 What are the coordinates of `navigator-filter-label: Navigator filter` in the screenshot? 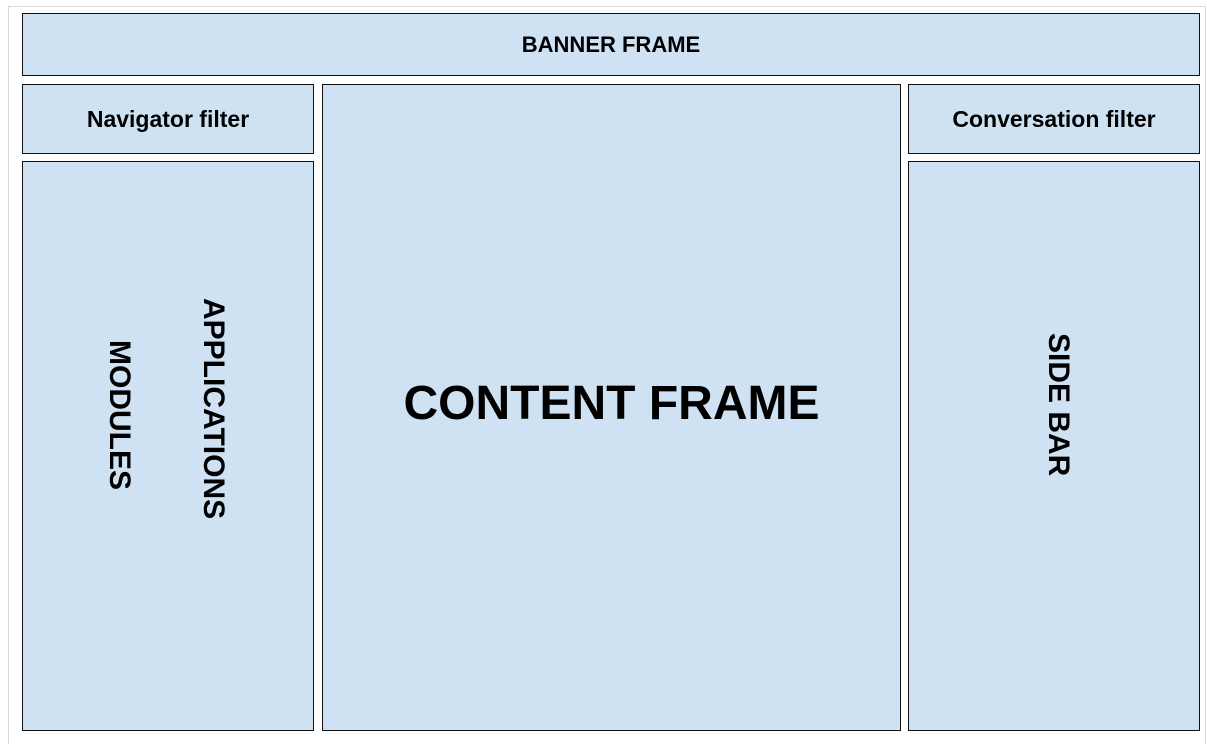 It's located at (168, 118).